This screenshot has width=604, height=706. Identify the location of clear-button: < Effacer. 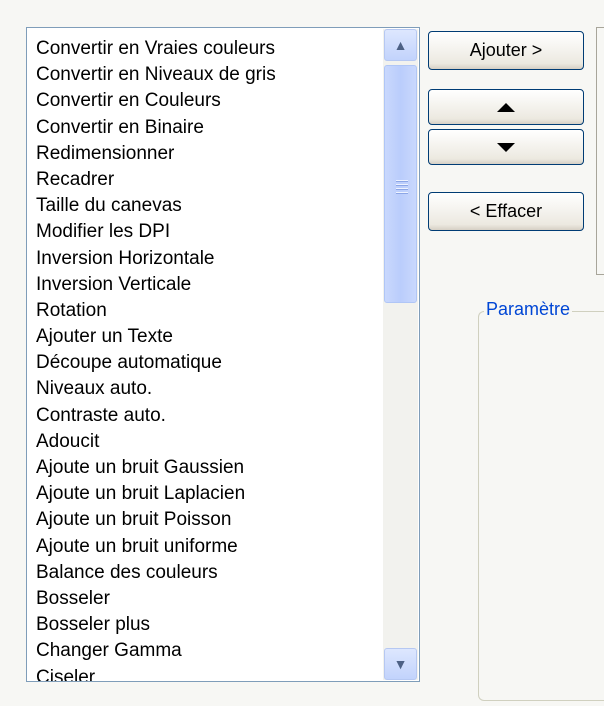
(506, 211).